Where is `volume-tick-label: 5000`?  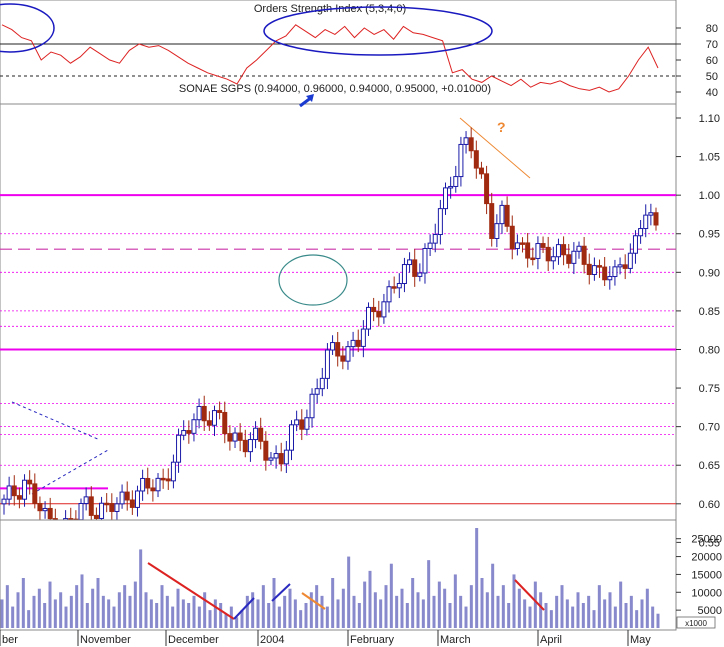
volume-tick-label: 5000 is located at coordinates (710, 611).